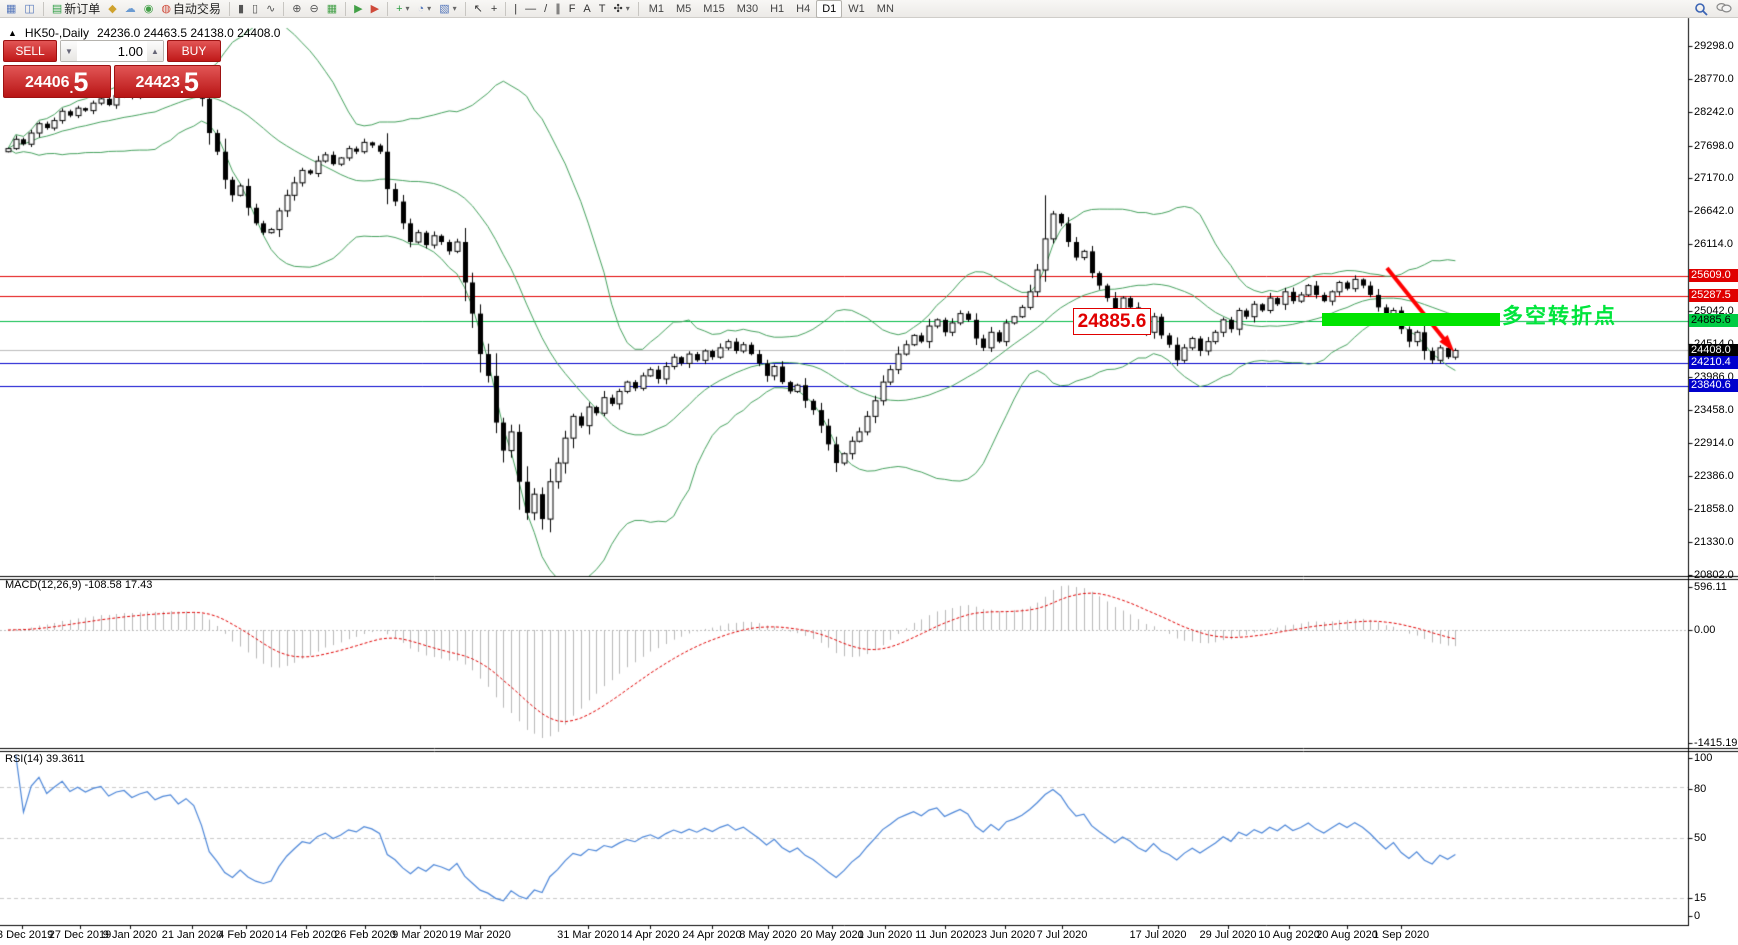  What do you see at coordinates (365, 935) in the screenshot?
I see `date-tick: 26 Feb 2020` at bounding box center [365, 935].